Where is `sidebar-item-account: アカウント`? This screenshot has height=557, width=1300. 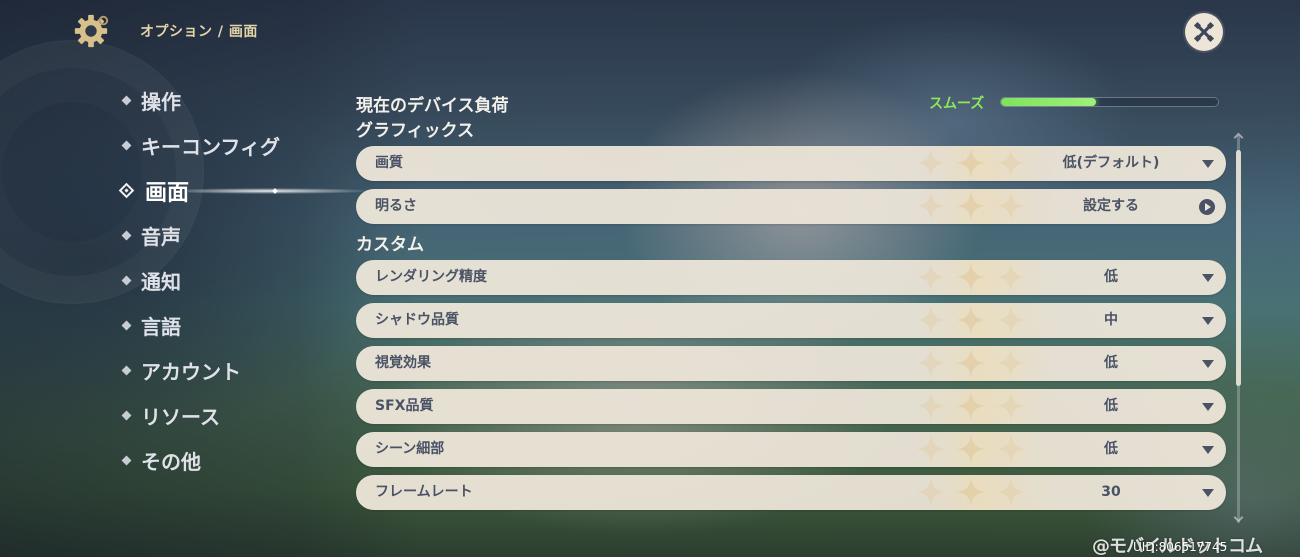 sidebar-item-account: アカウント is located at coordinates (218, 370).